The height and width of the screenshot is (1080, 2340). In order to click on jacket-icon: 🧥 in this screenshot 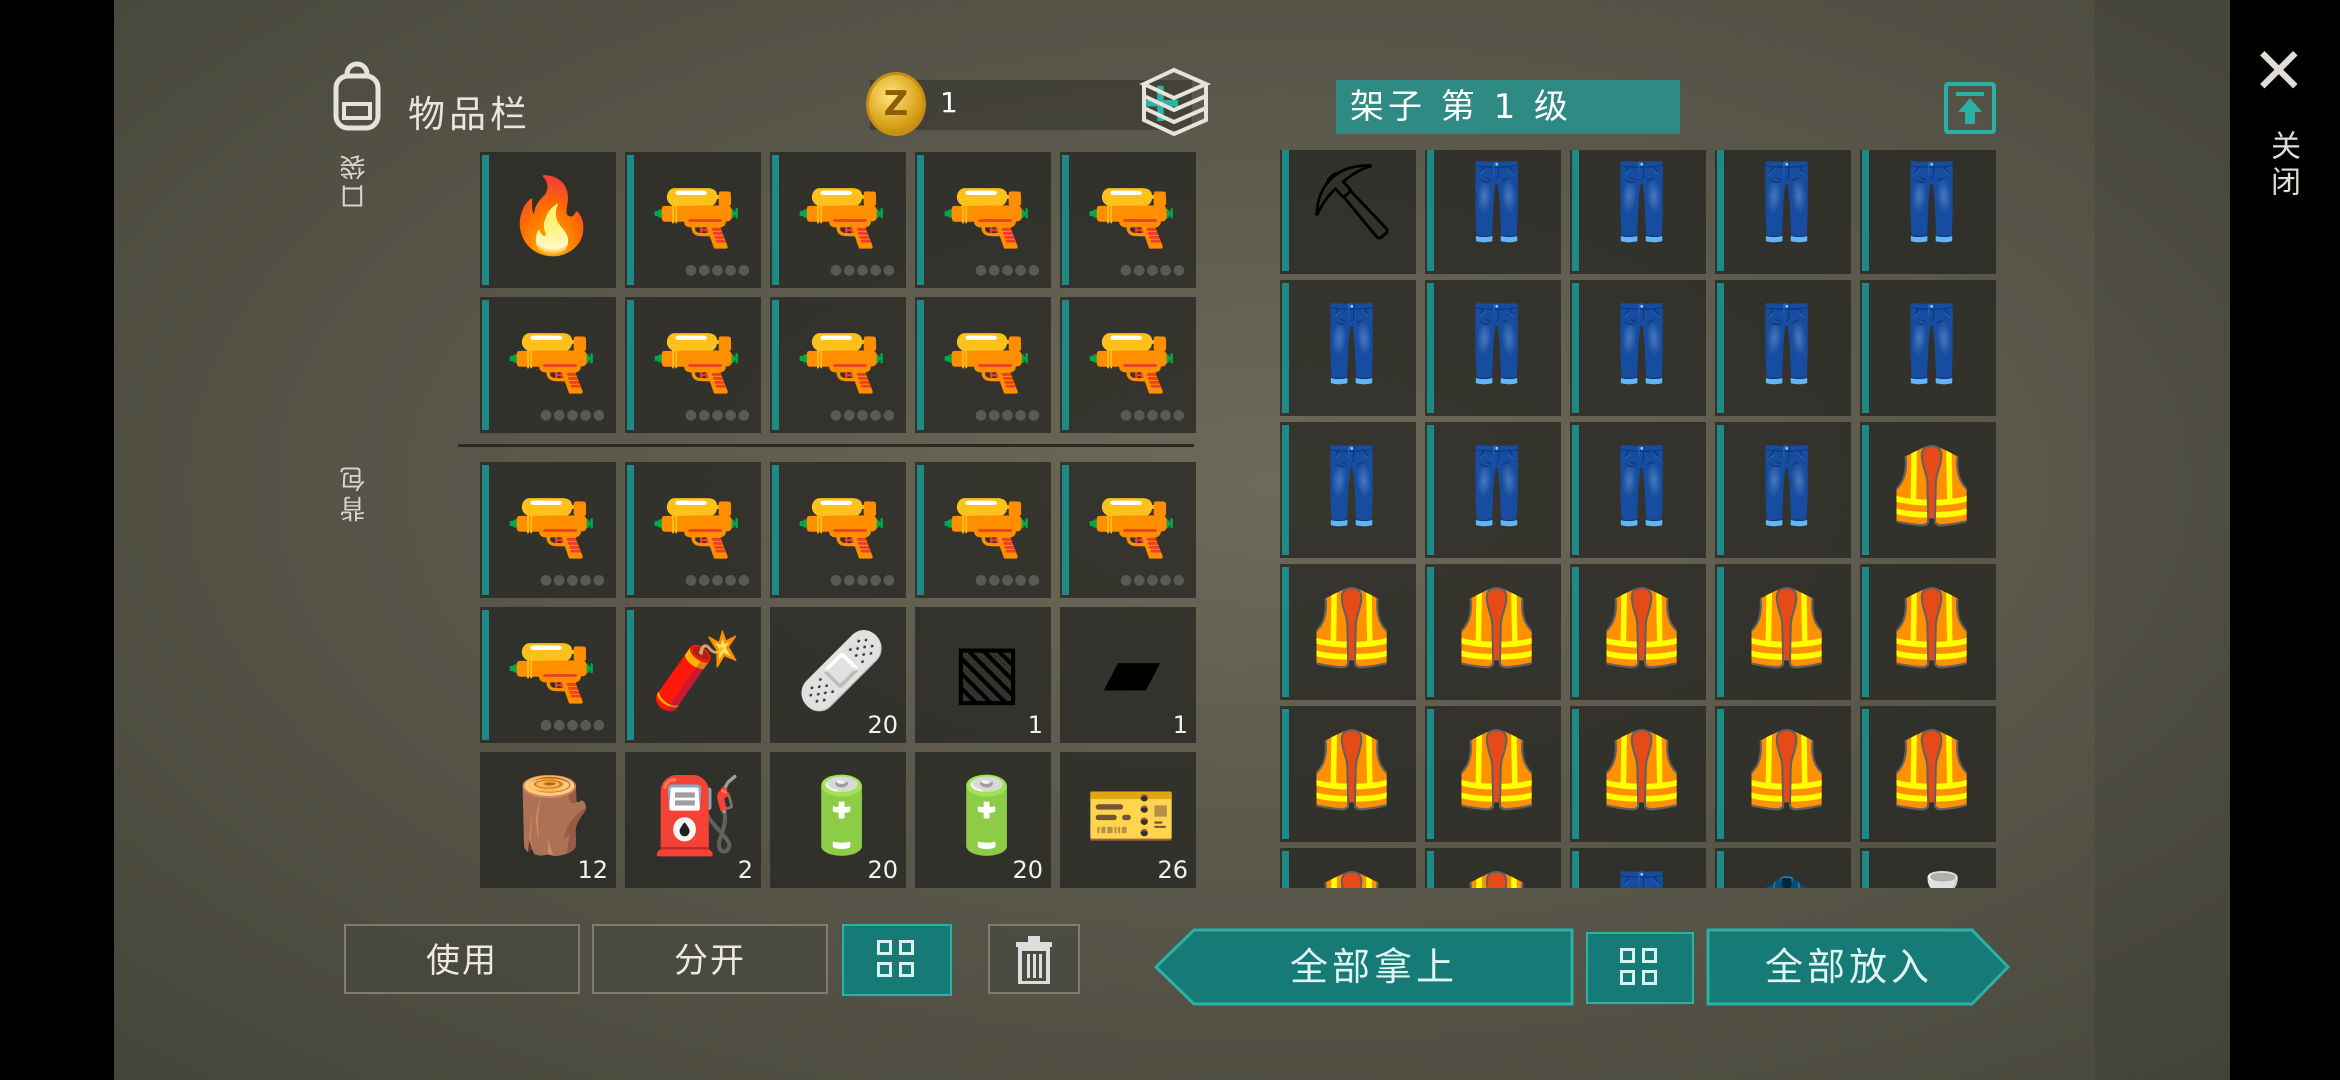, I will do `click(1787, 873)`.